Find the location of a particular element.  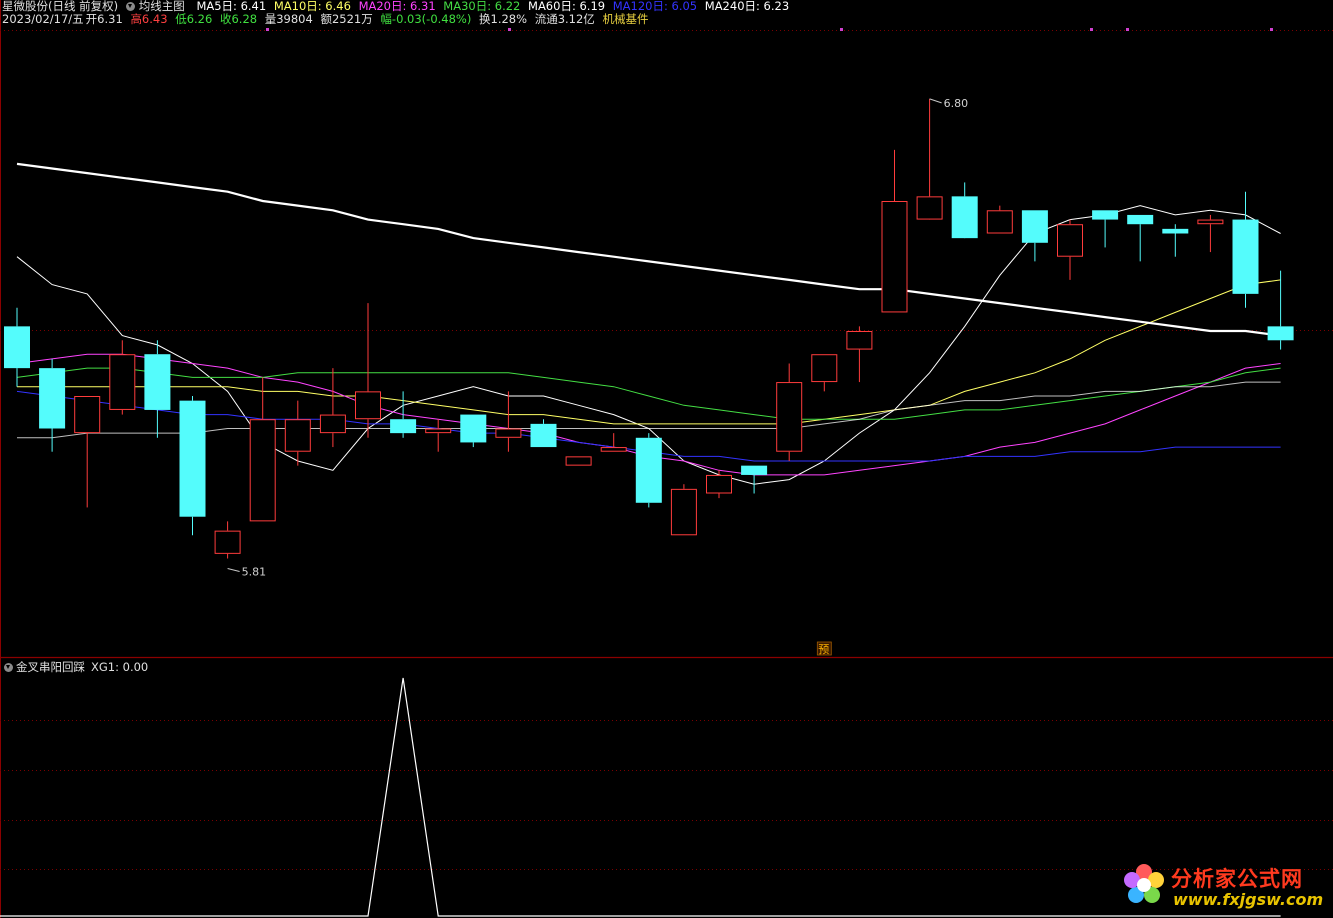

flower-logo-icon is located at coordinates (1144, 883).